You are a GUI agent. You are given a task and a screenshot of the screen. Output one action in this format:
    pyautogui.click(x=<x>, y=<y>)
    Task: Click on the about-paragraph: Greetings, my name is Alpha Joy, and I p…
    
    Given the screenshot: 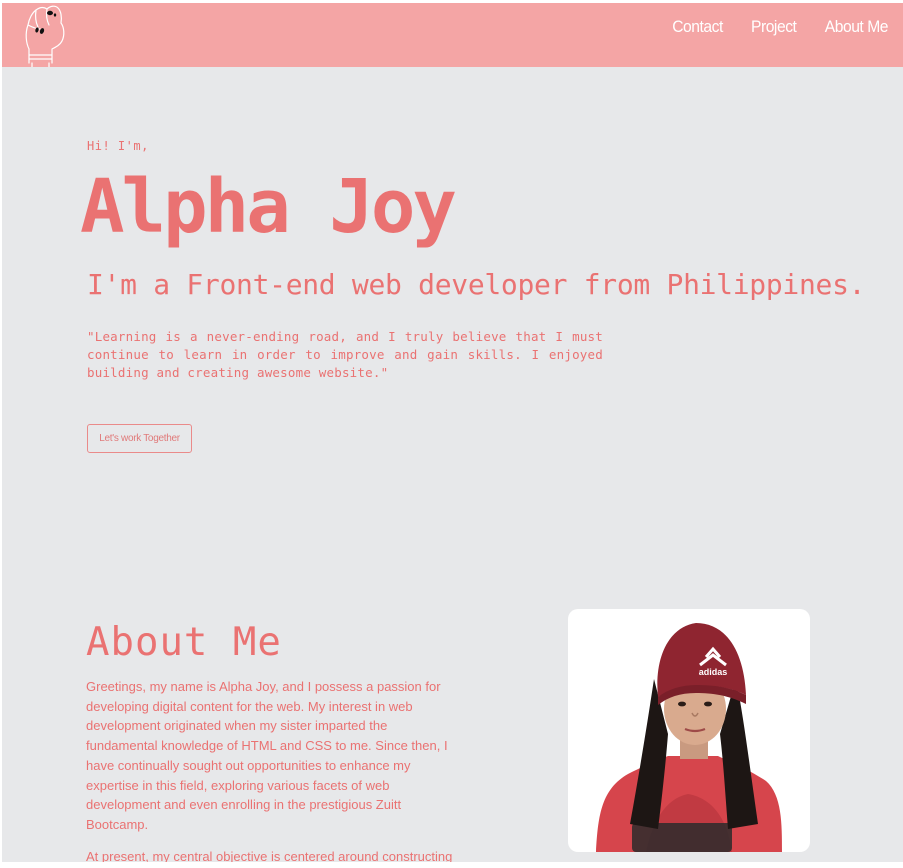 What is the action you would take?
    pyautogui.click(x=267, y=755)
    